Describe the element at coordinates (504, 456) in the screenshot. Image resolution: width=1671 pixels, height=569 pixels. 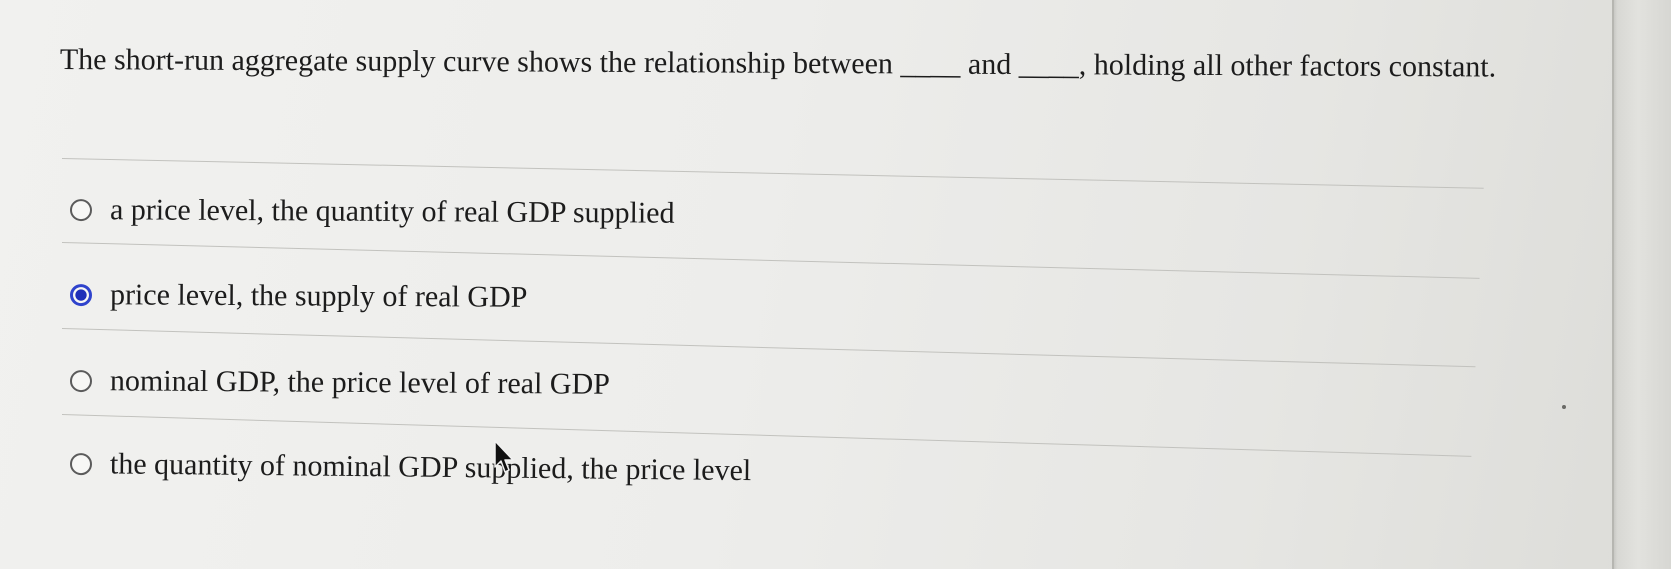
I see `mouse-pointer-icon` at that location.